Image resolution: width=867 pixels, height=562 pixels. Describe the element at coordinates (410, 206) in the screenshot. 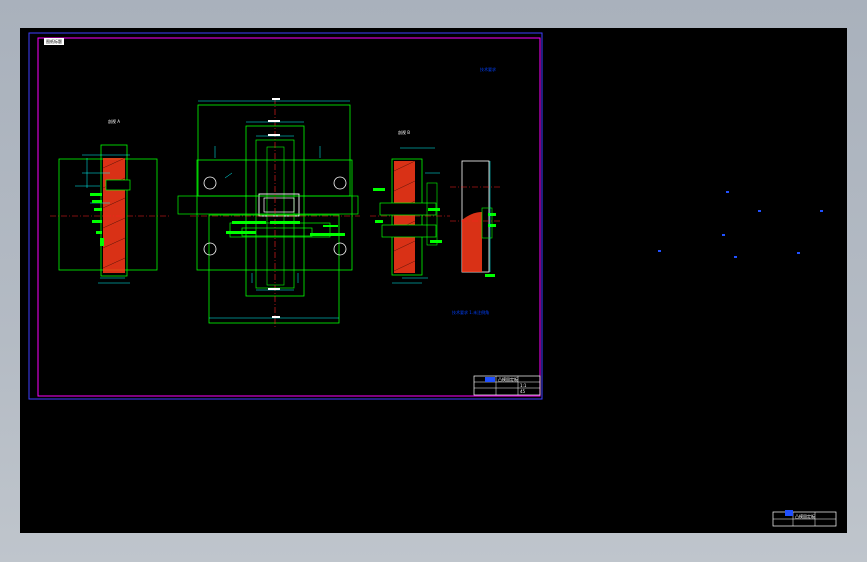

I see `right-section-view: 剖视 B` at that location.